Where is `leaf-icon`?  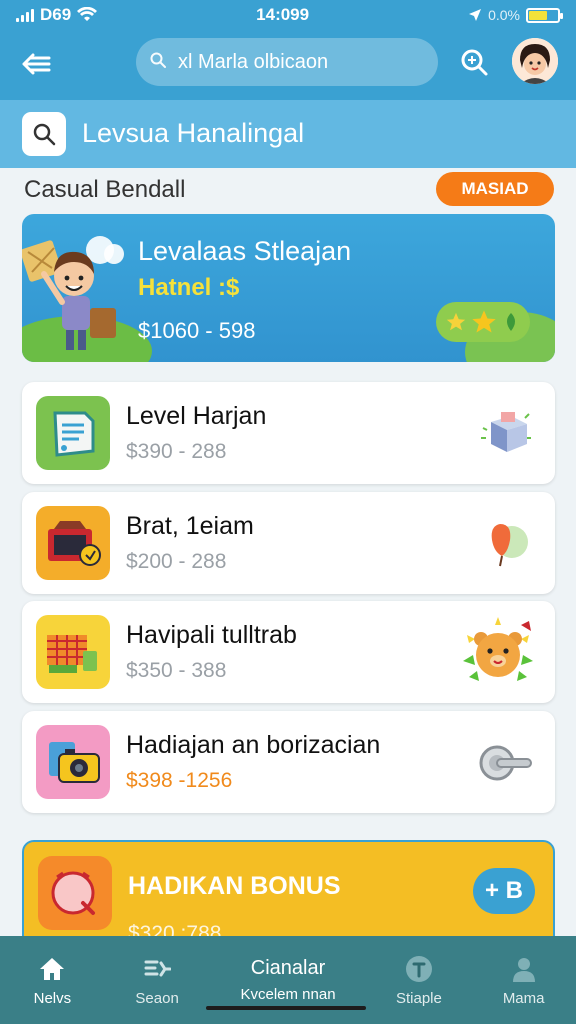
leaf-icon is located at coordinates (511, 322).